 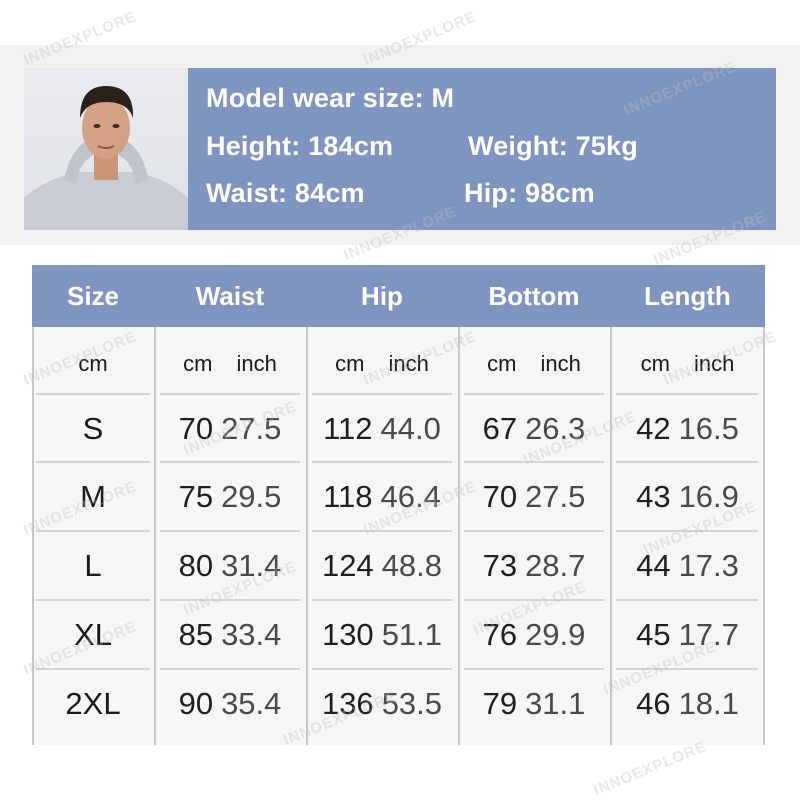 I want to click on hip-cell: 118 46.4, so click(x=382, y=497).